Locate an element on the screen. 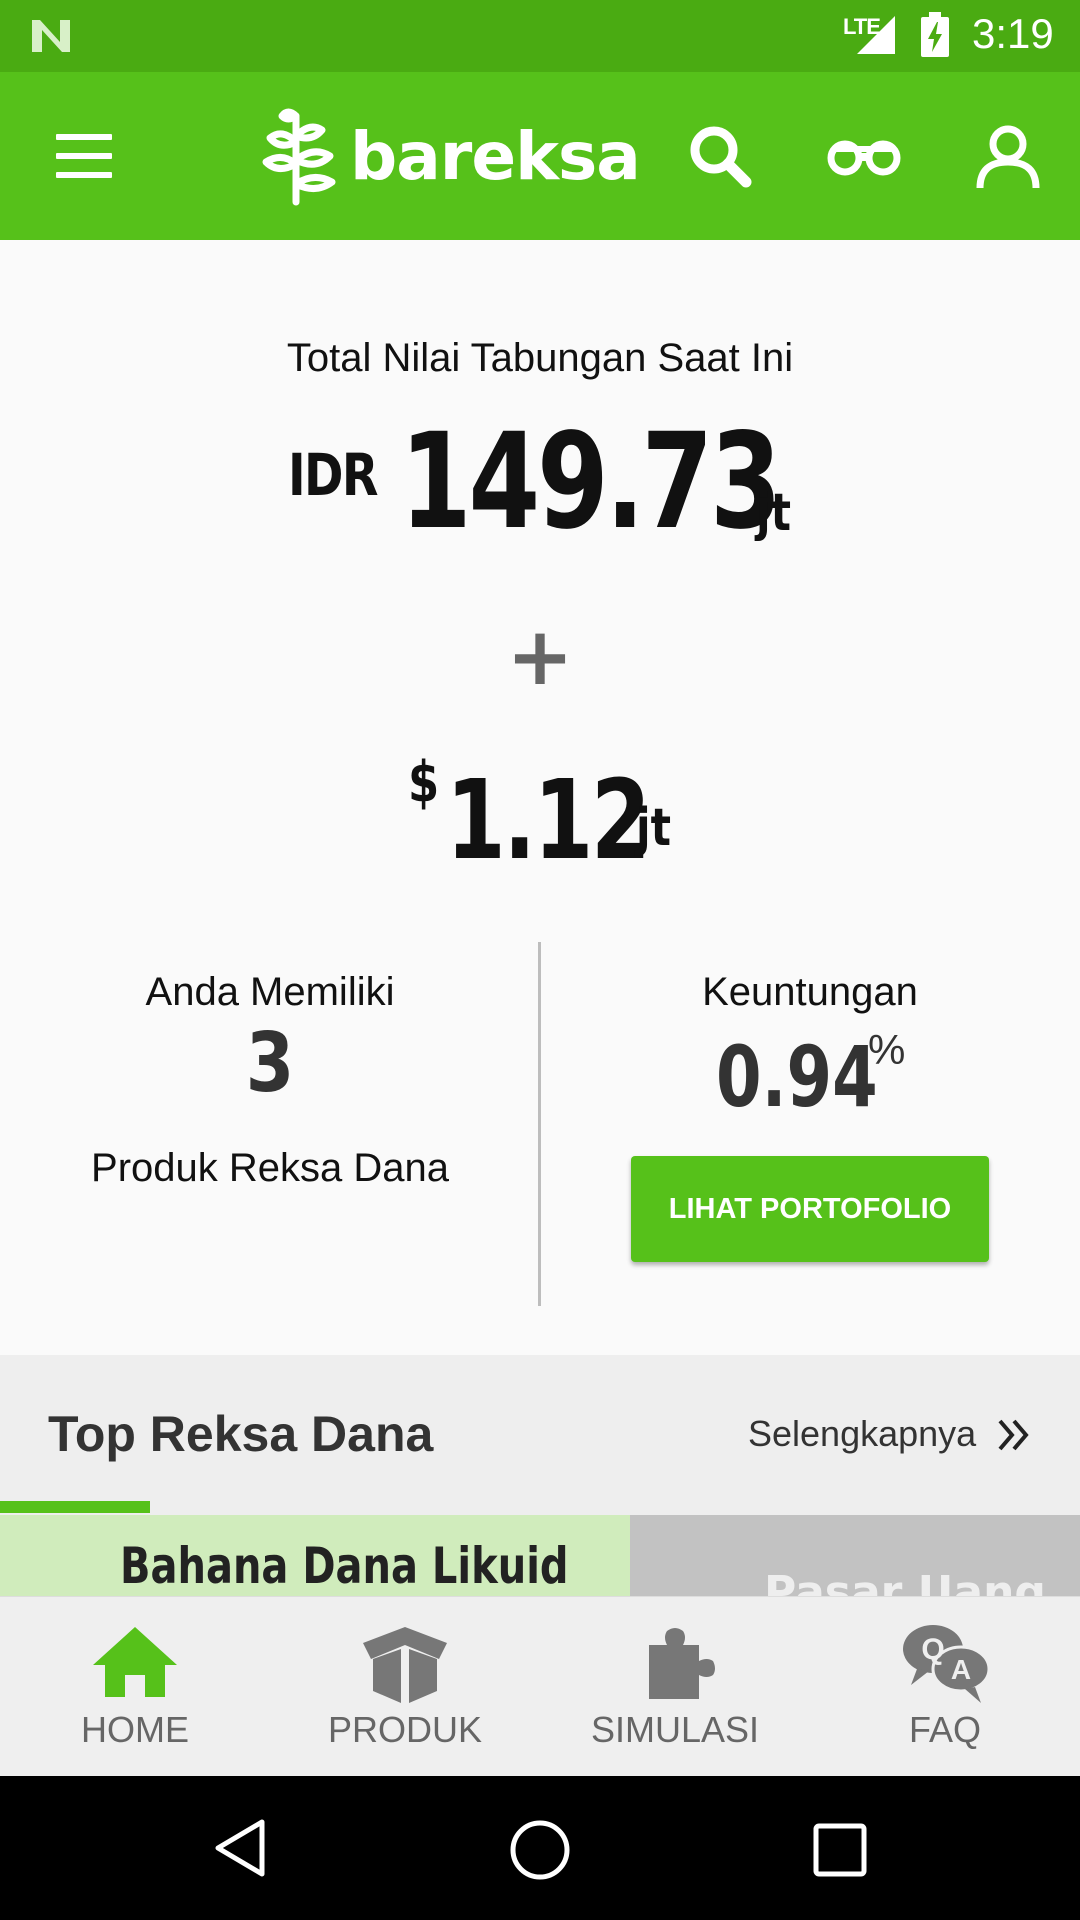 This screenshot has height=1920, width=1080. system-navigation-bar is located at coordinates (540, 1848).